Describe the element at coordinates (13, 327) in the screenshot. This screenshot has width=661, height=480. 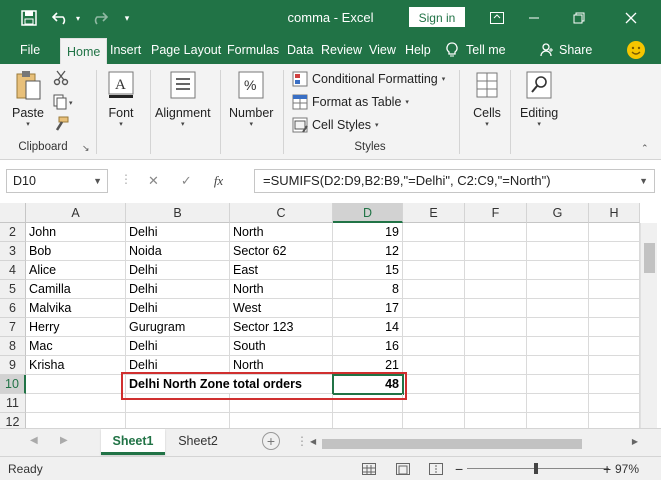
I see `row-header: 7` at that location.